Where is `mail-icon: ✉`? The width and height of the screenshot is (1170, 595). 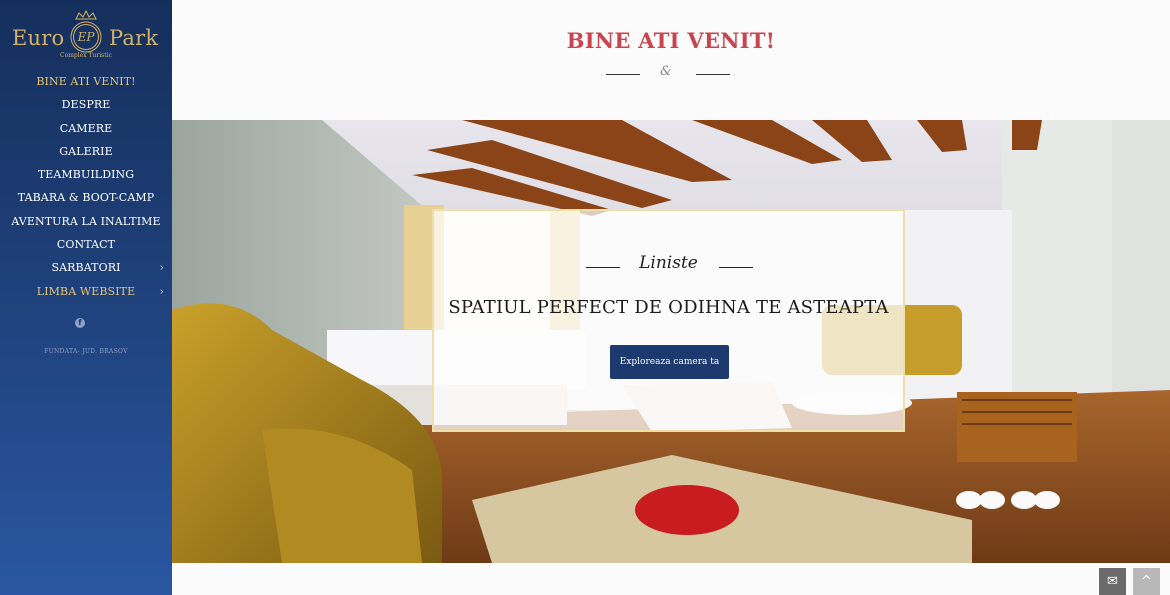 mail-icon: ✉ is located at coordinates (1112, 581).